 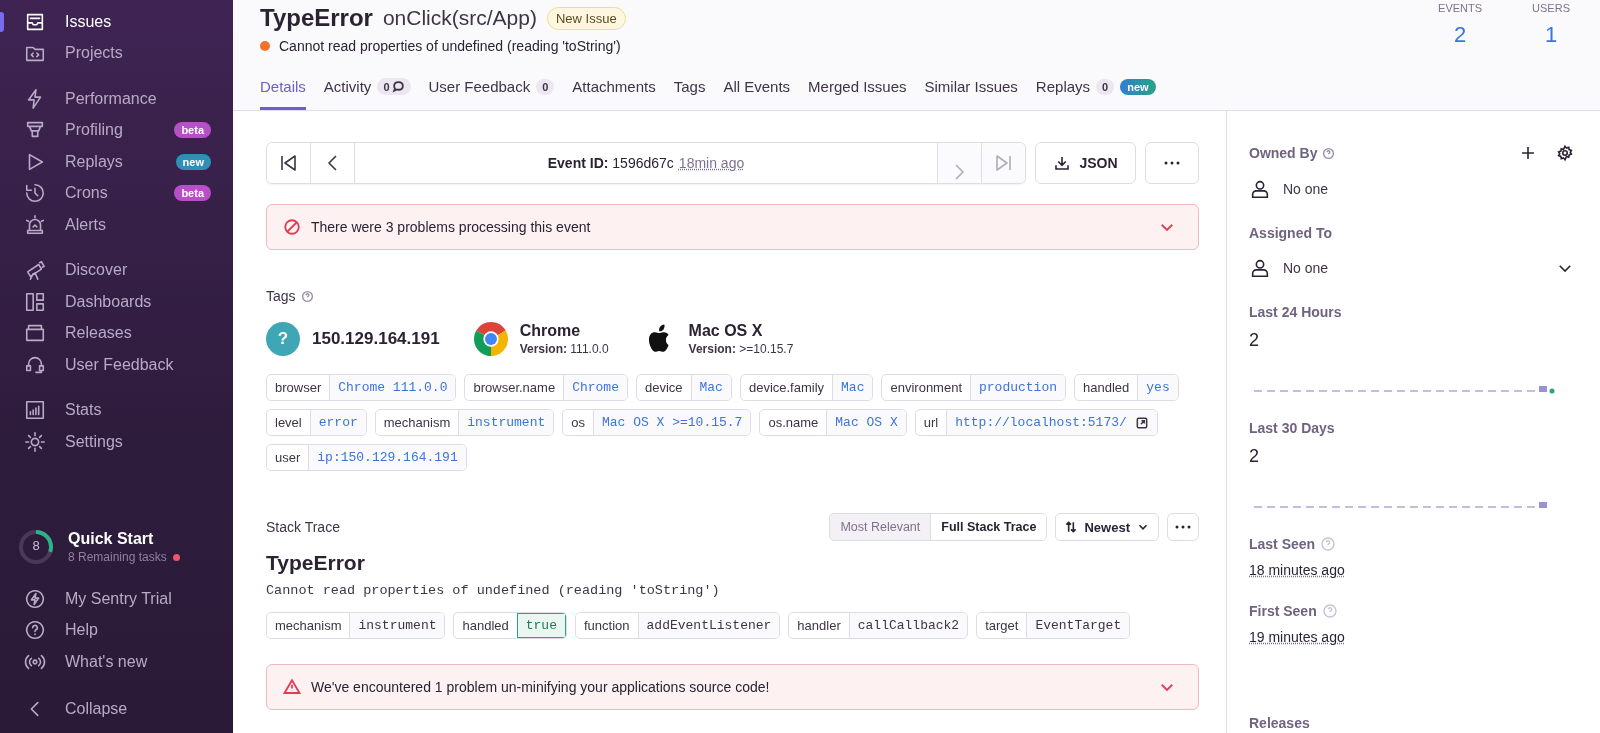 I want to click on relative-time: 19 minutes ago, so click(x=1297, y=637).